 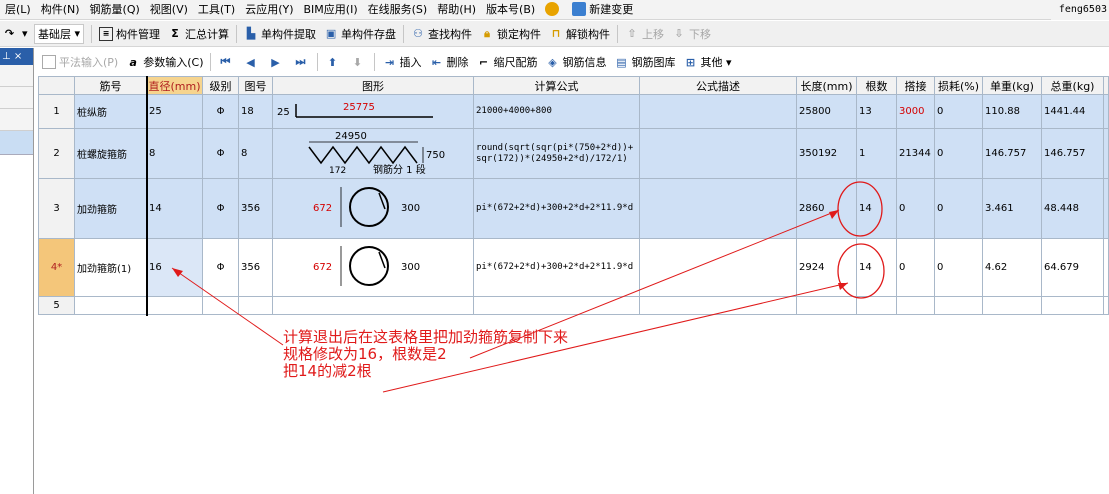 I want to click on cell-length: 2924, so click(x=826, y=267).